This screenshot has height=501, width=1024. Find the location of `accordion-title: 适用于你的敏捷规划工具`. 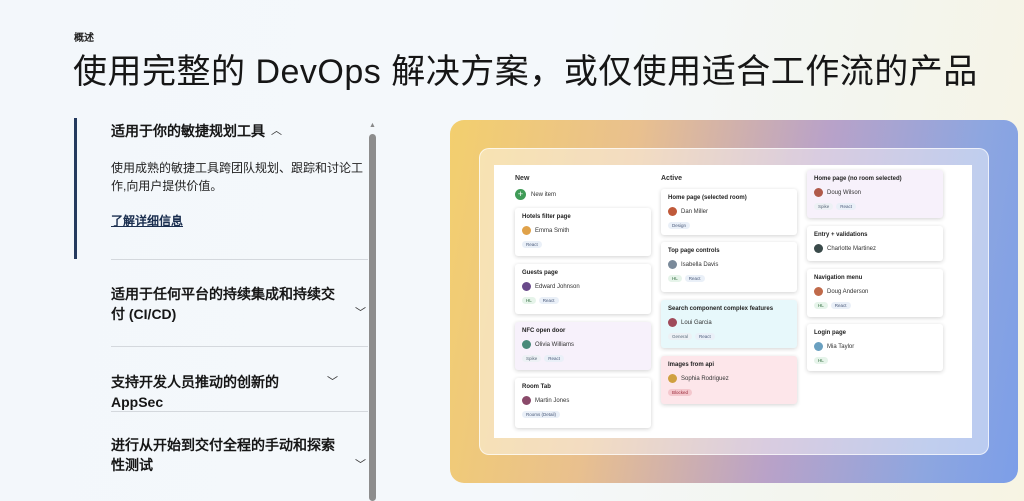

accordion-title: 适用于你的敏捷规划工具 is located at coordinates (188, 131).